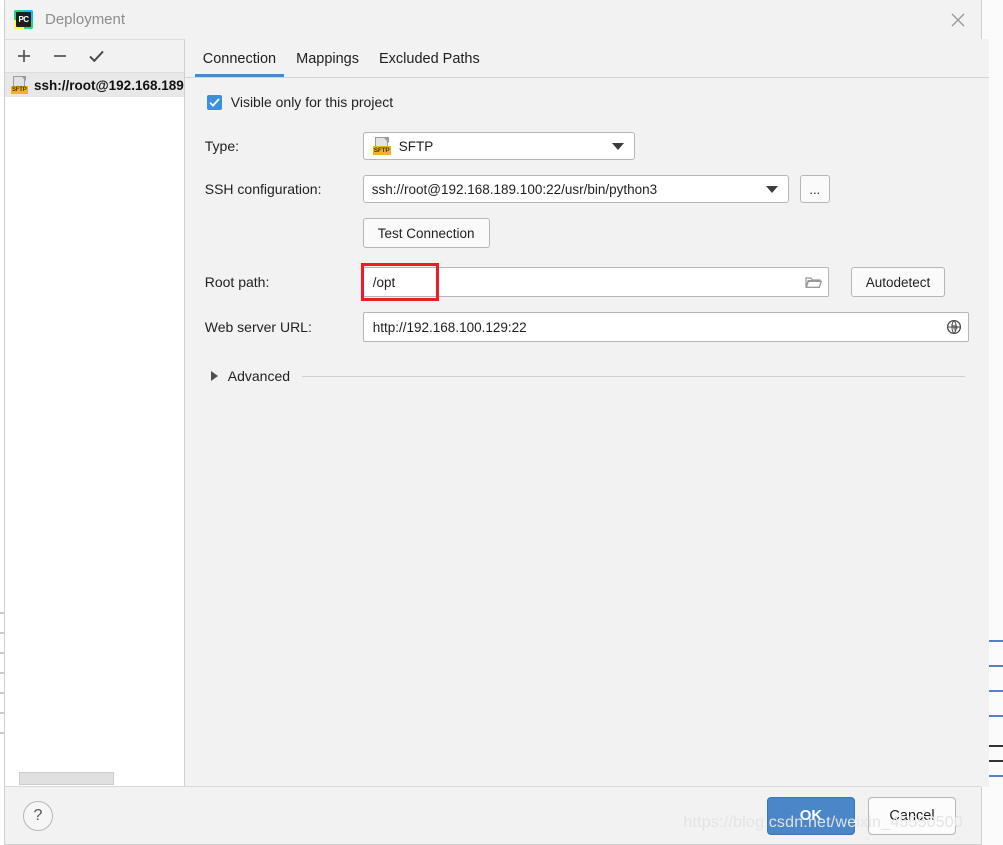 The width and height of the screenshot is (1003, 845). What do you see at coordinates (85, 19) in the screenshot?
I see `dialog-title: Deployment` at bounding box center [85, 19].